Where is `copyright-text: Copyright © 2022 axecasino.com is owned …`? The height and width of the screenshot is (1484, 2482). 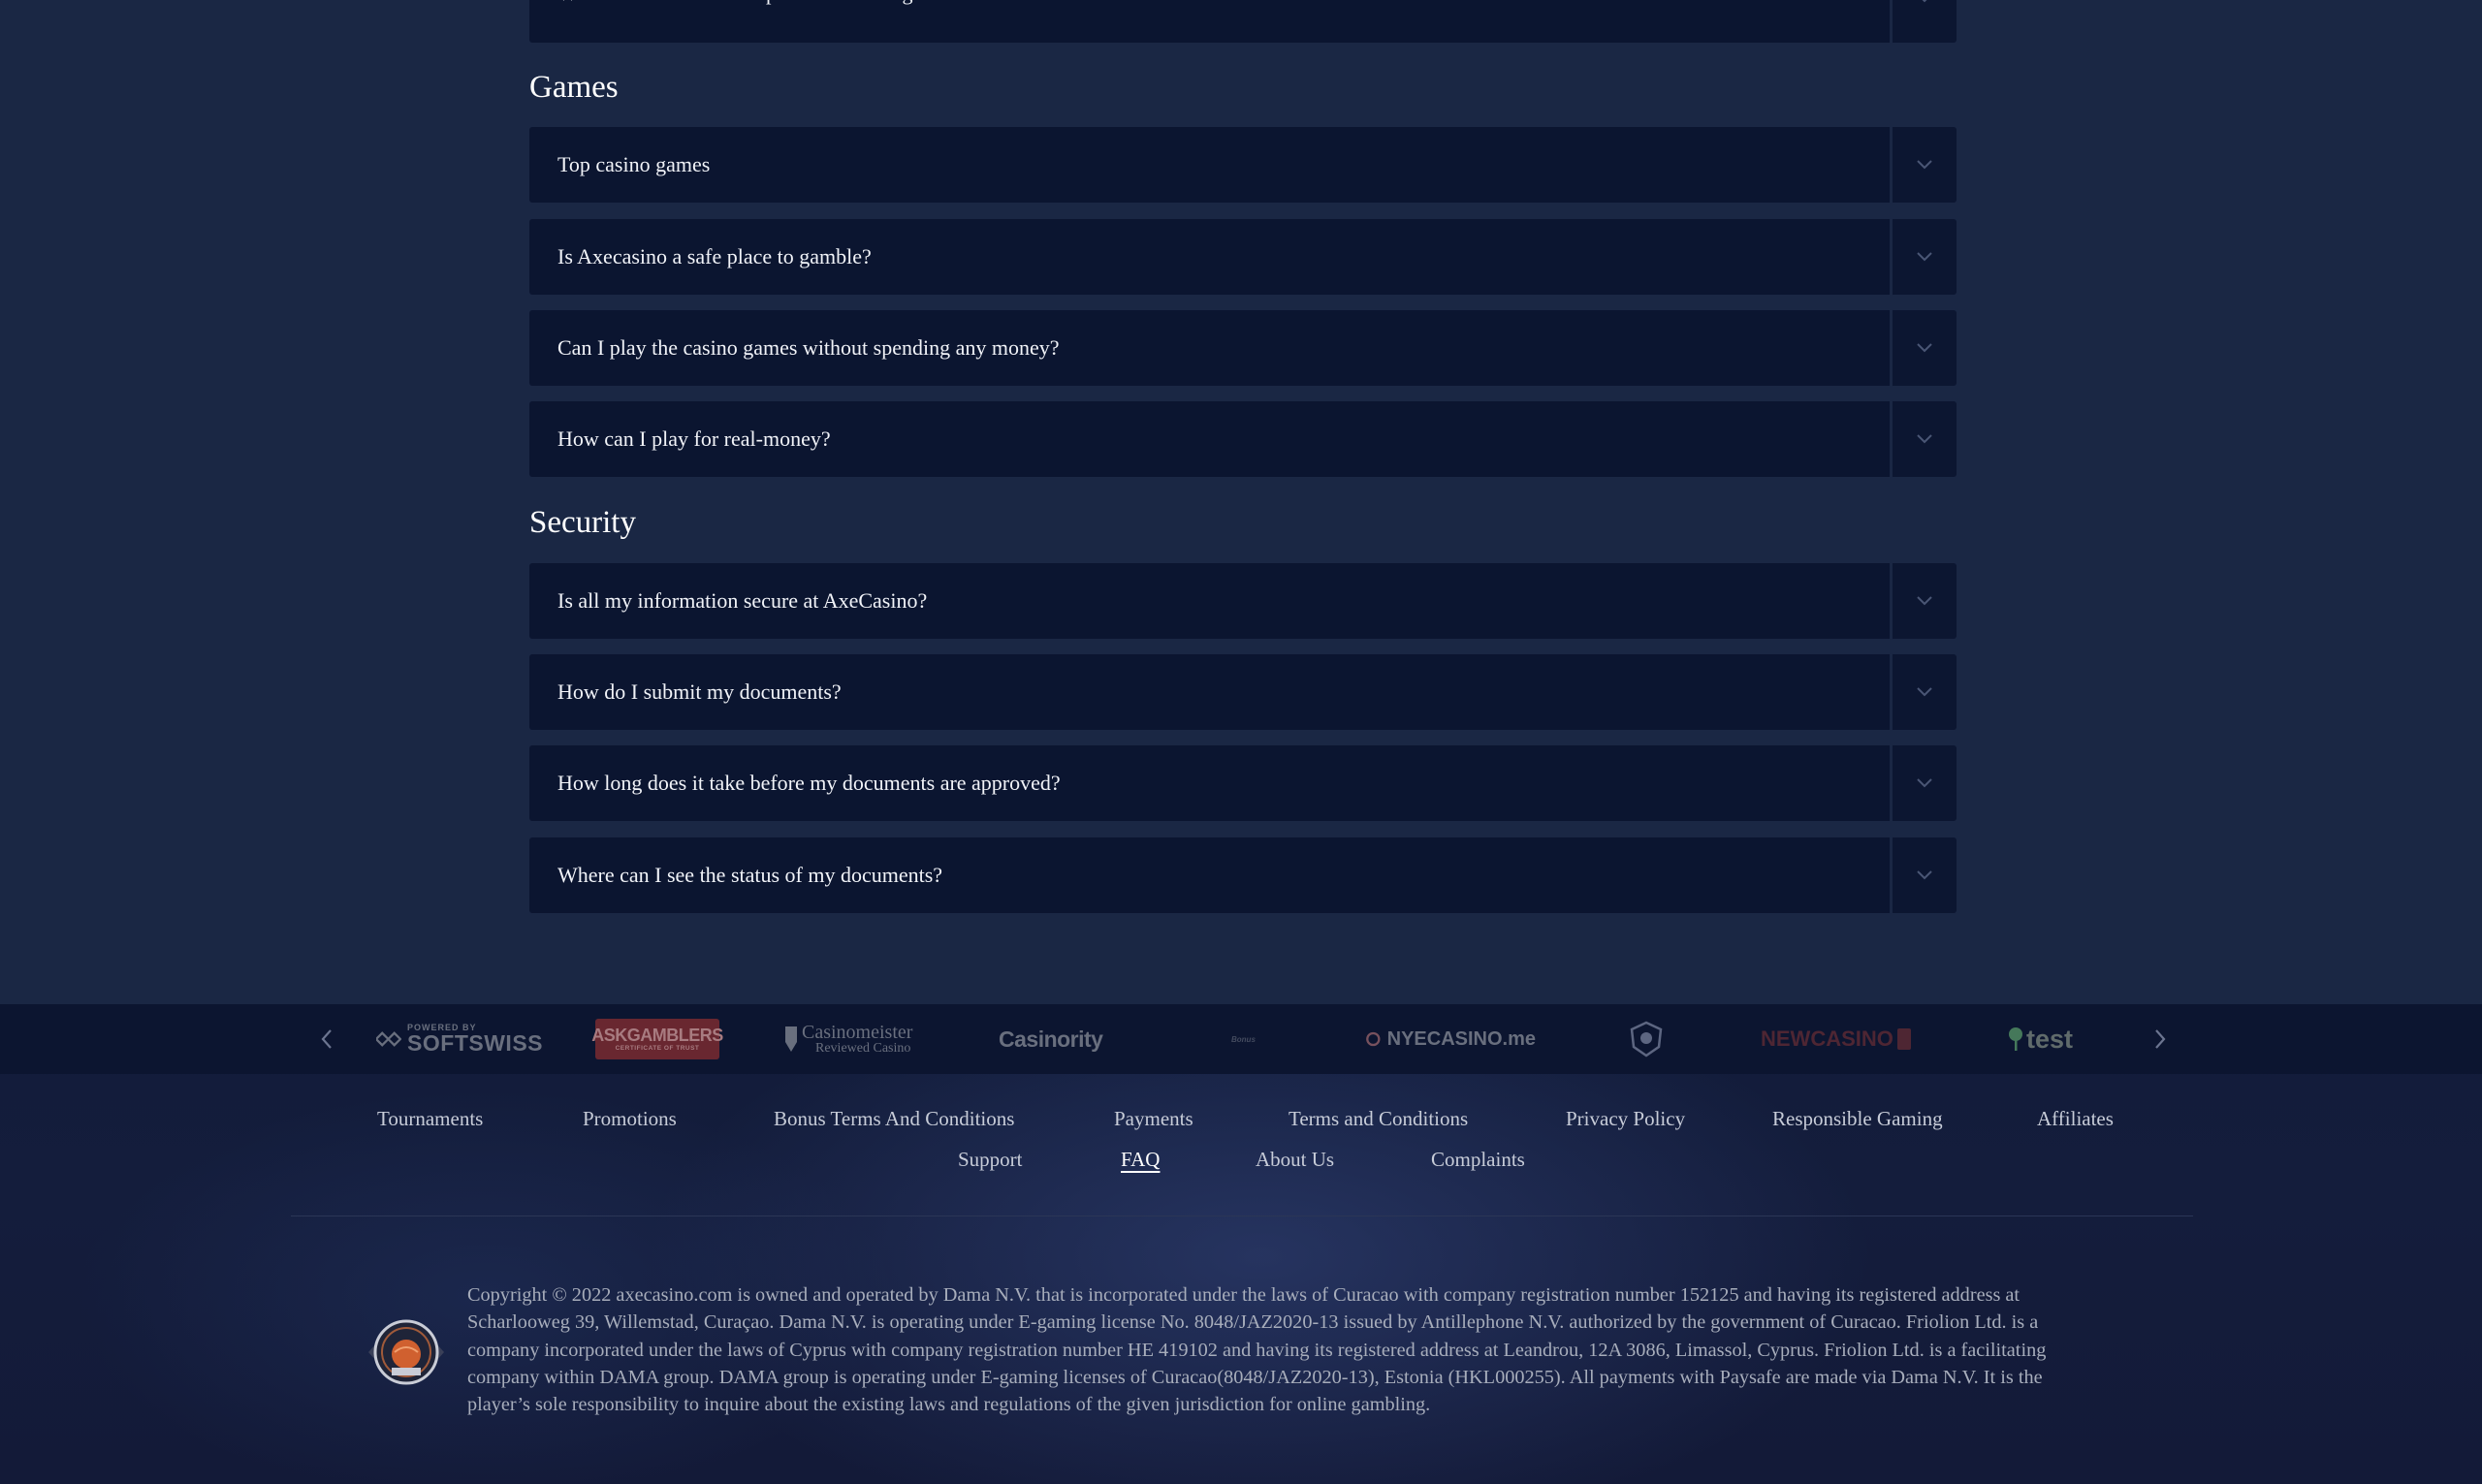 copyright-text: Copyright © 2022 axecasino.com is owned … is located at coordinates (1257, 1350).